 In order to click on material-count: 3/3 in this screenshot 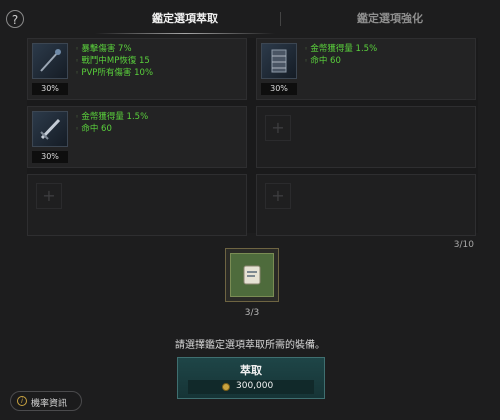, I will do `click(252, 313)`.